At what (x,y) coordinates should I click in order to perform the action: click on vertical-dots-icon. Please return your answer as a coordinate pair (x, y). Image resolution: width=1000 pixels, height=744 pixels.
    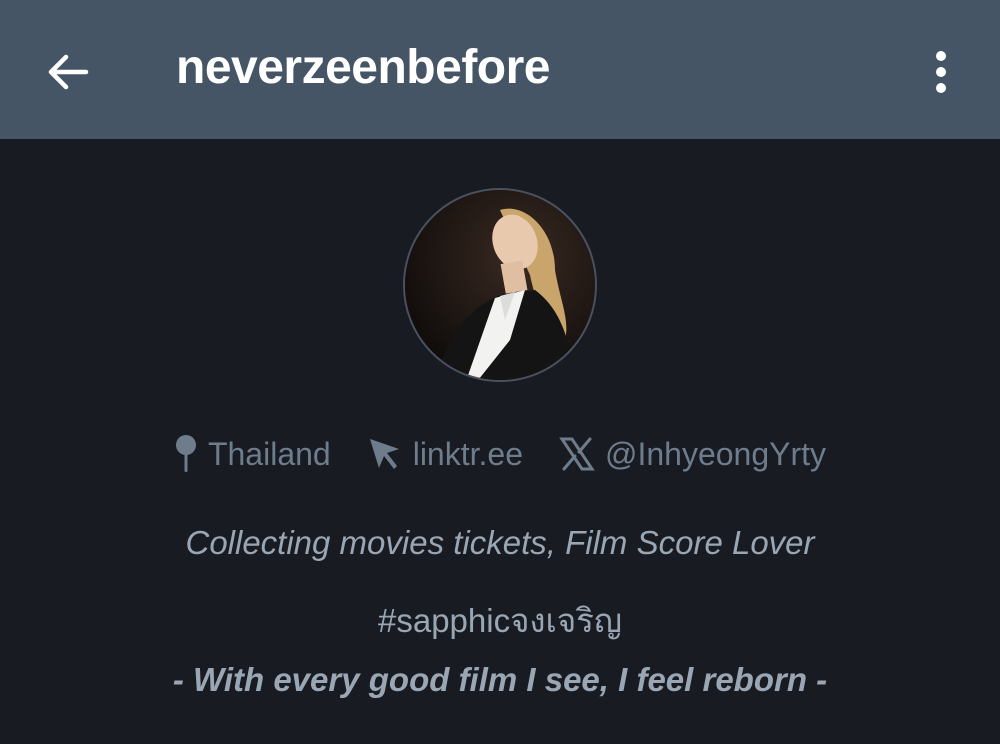
    Looking at the image, I should click on (941, 72).